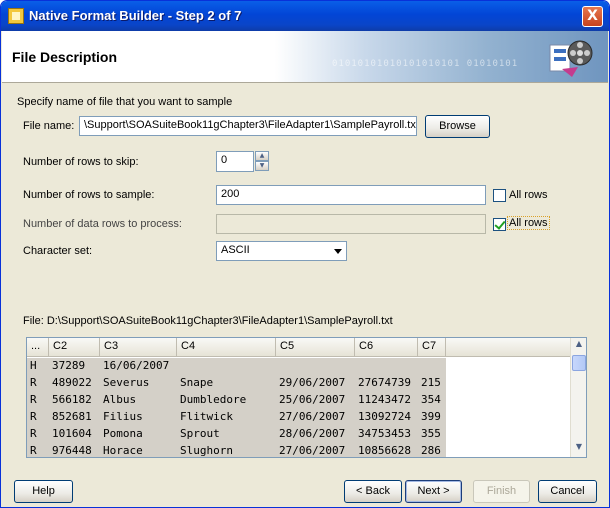  Describe the element at coordinates (499, 195) in the screenshot. I see `sample-all-rows-checkbox` at that location.